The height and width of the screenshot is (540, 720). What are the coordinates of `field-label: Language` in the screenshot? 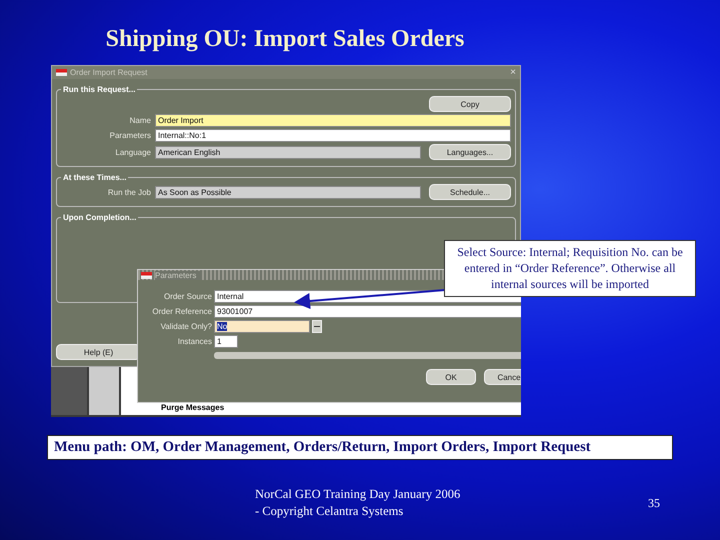 It's located at (132, 152).